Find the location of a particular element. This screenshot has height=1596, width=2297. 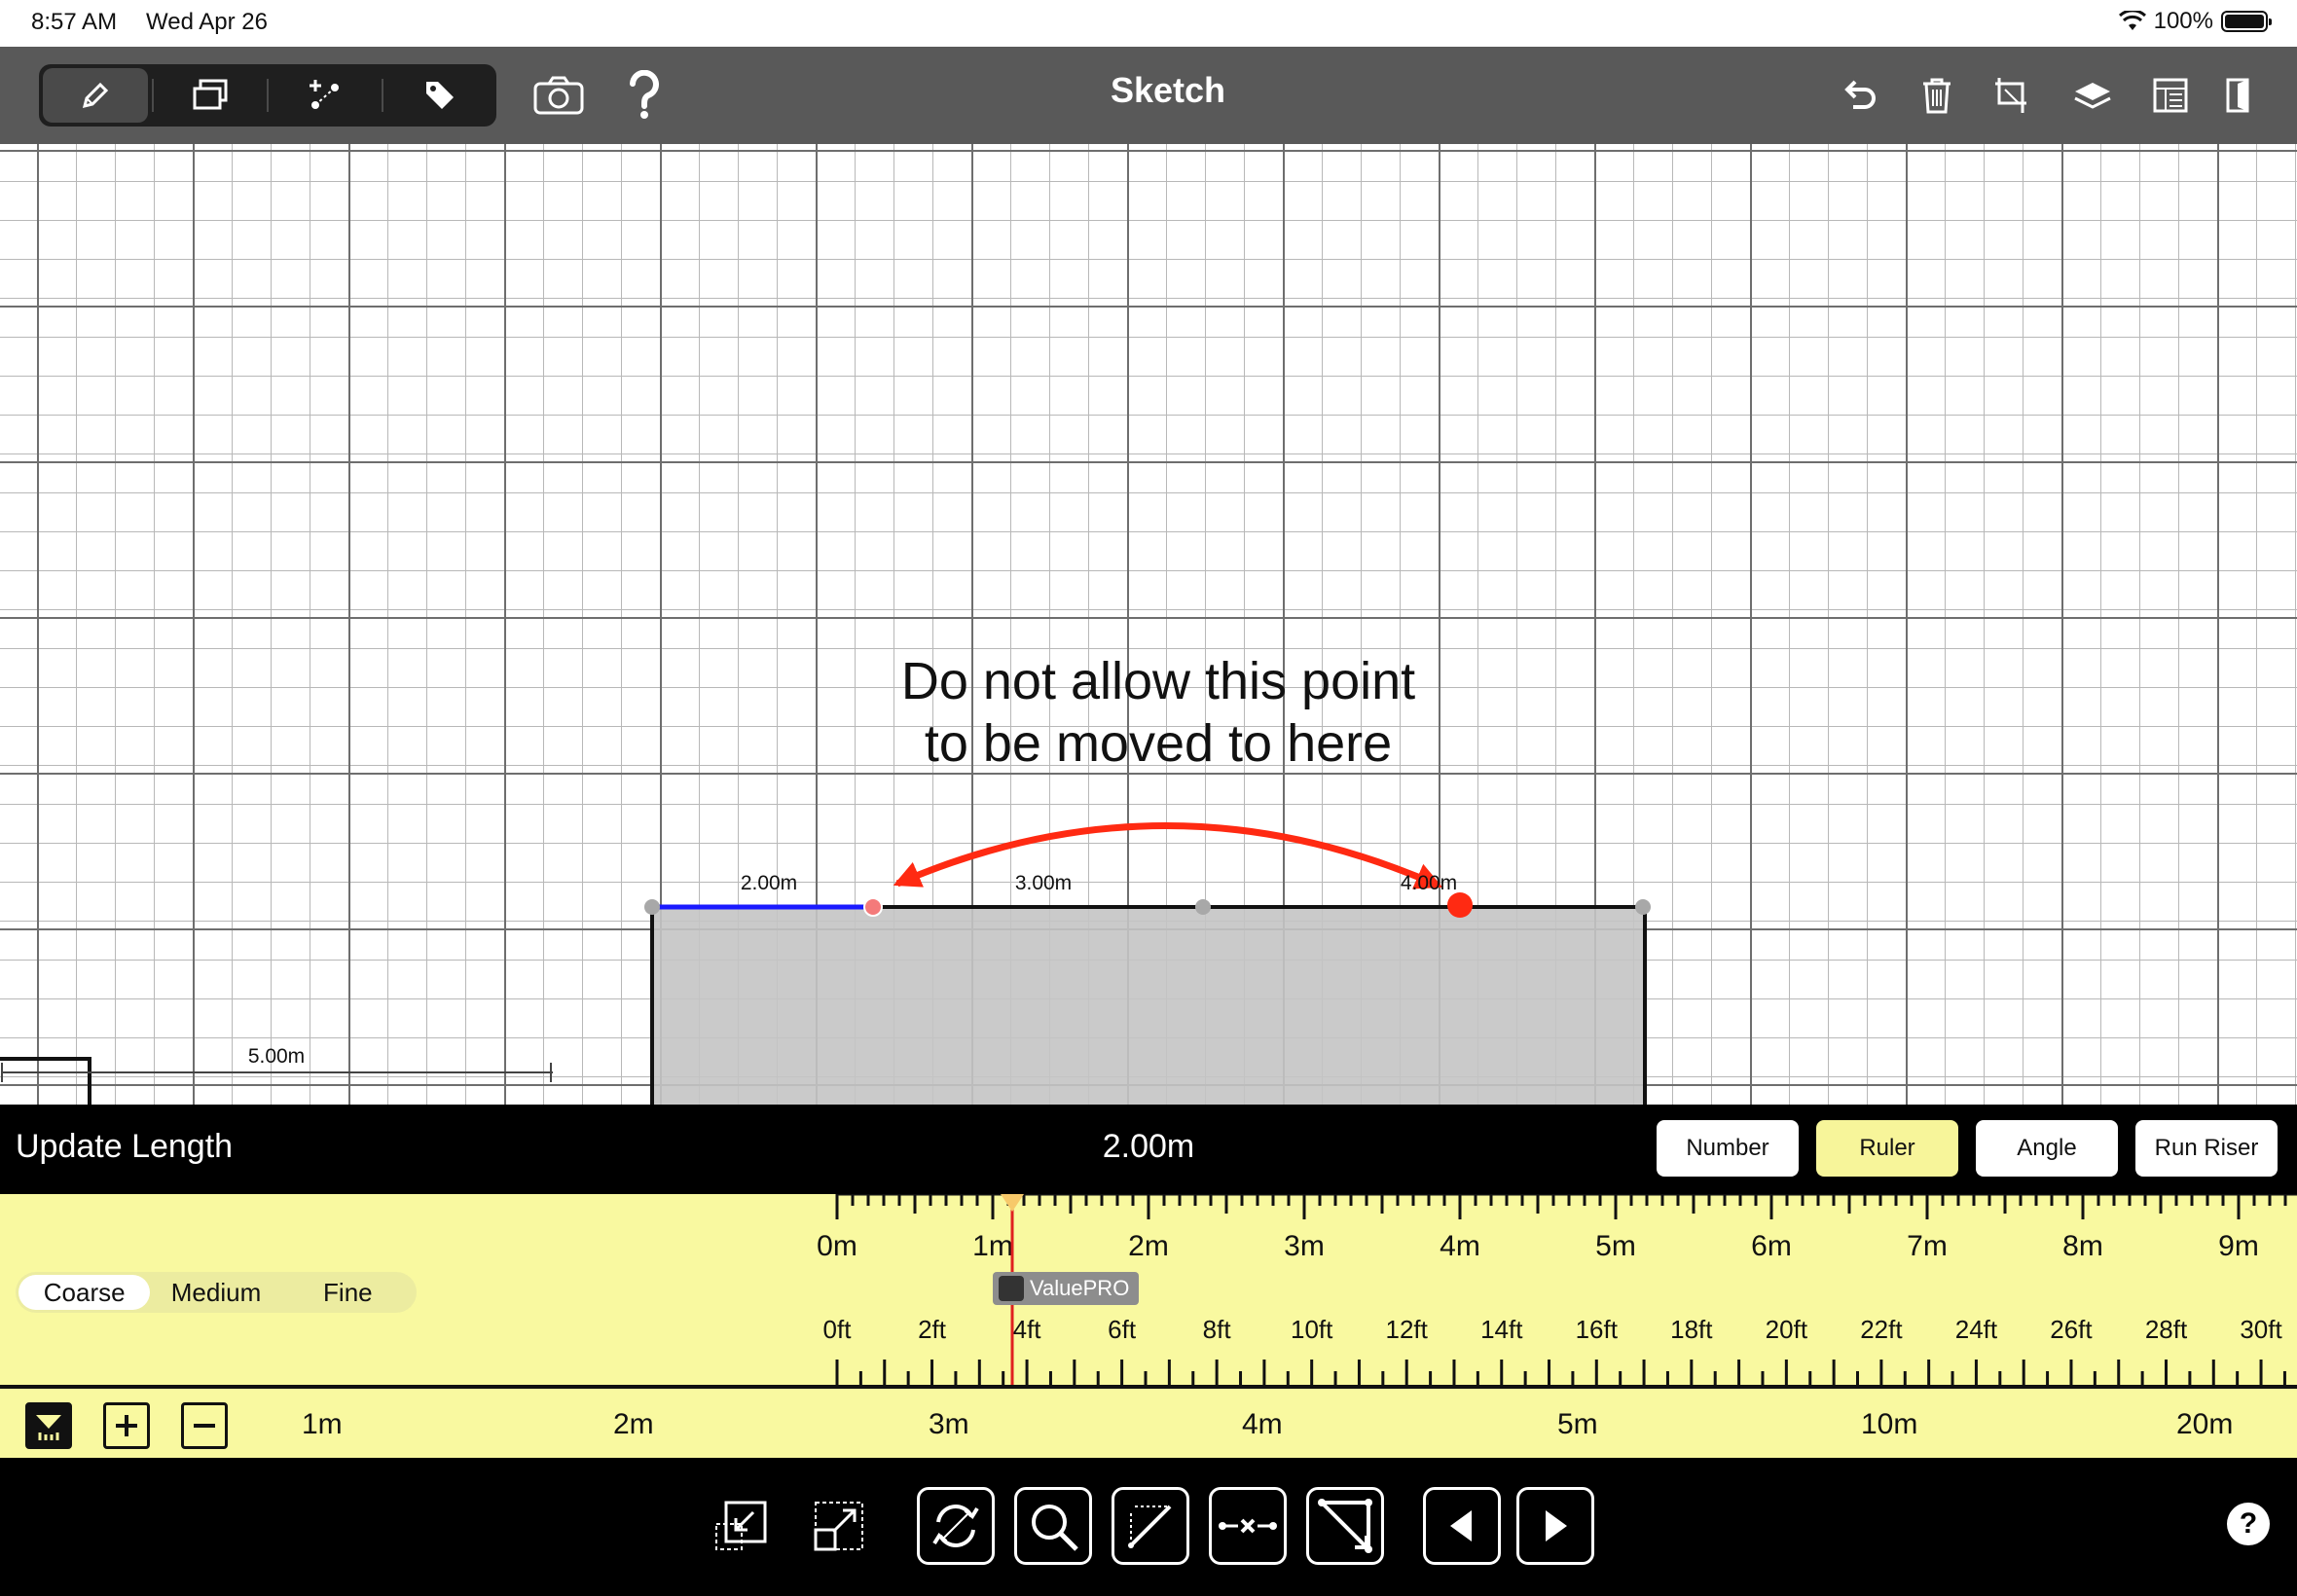

number-mode-button: Number is located at coordinates (1728, 1148).